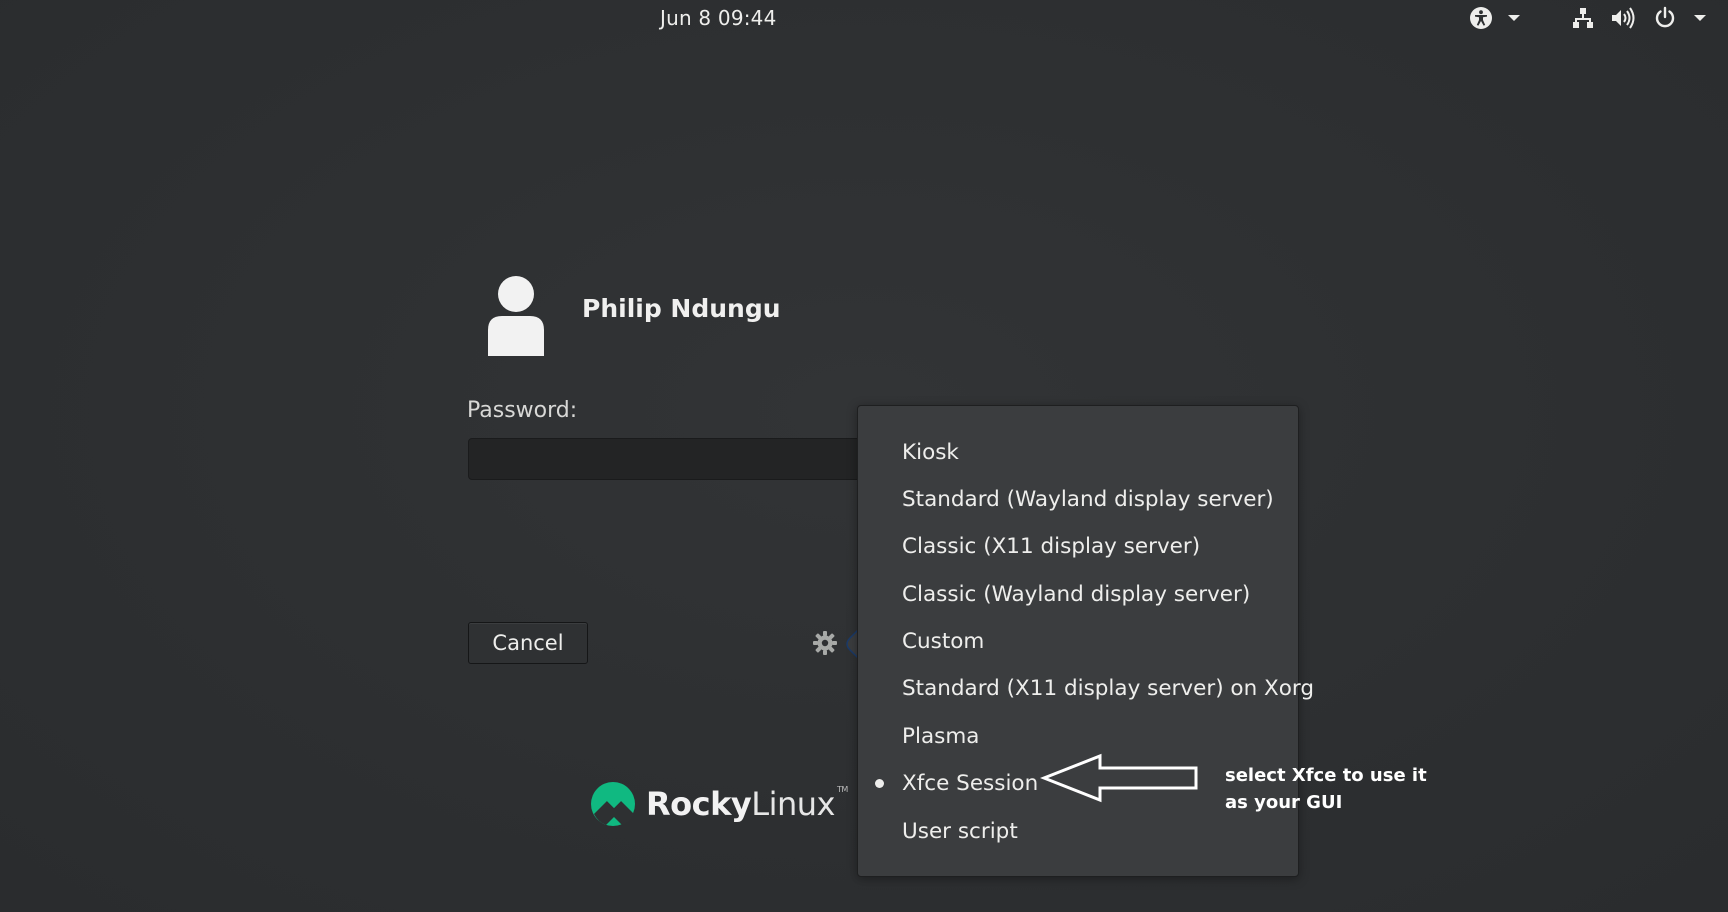 This screenshot has height=912, width=1728. Describe the element at coordinates (1119, 778) in the screenshot. I see `annotation-arrow-icon` at that location.